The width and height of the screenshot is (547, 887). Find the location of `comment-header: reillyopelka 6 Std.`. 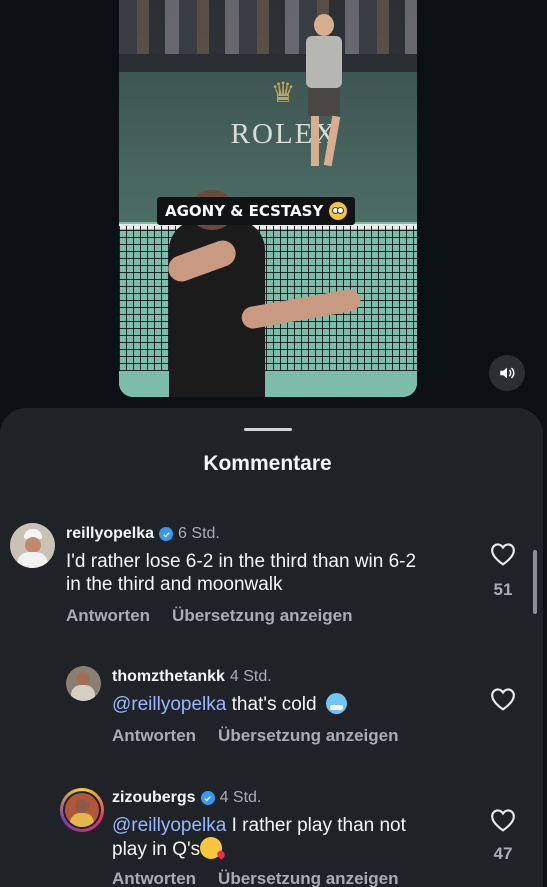

comment-header: reillyopelka 6 Std. is located at coordinates (143, 534).